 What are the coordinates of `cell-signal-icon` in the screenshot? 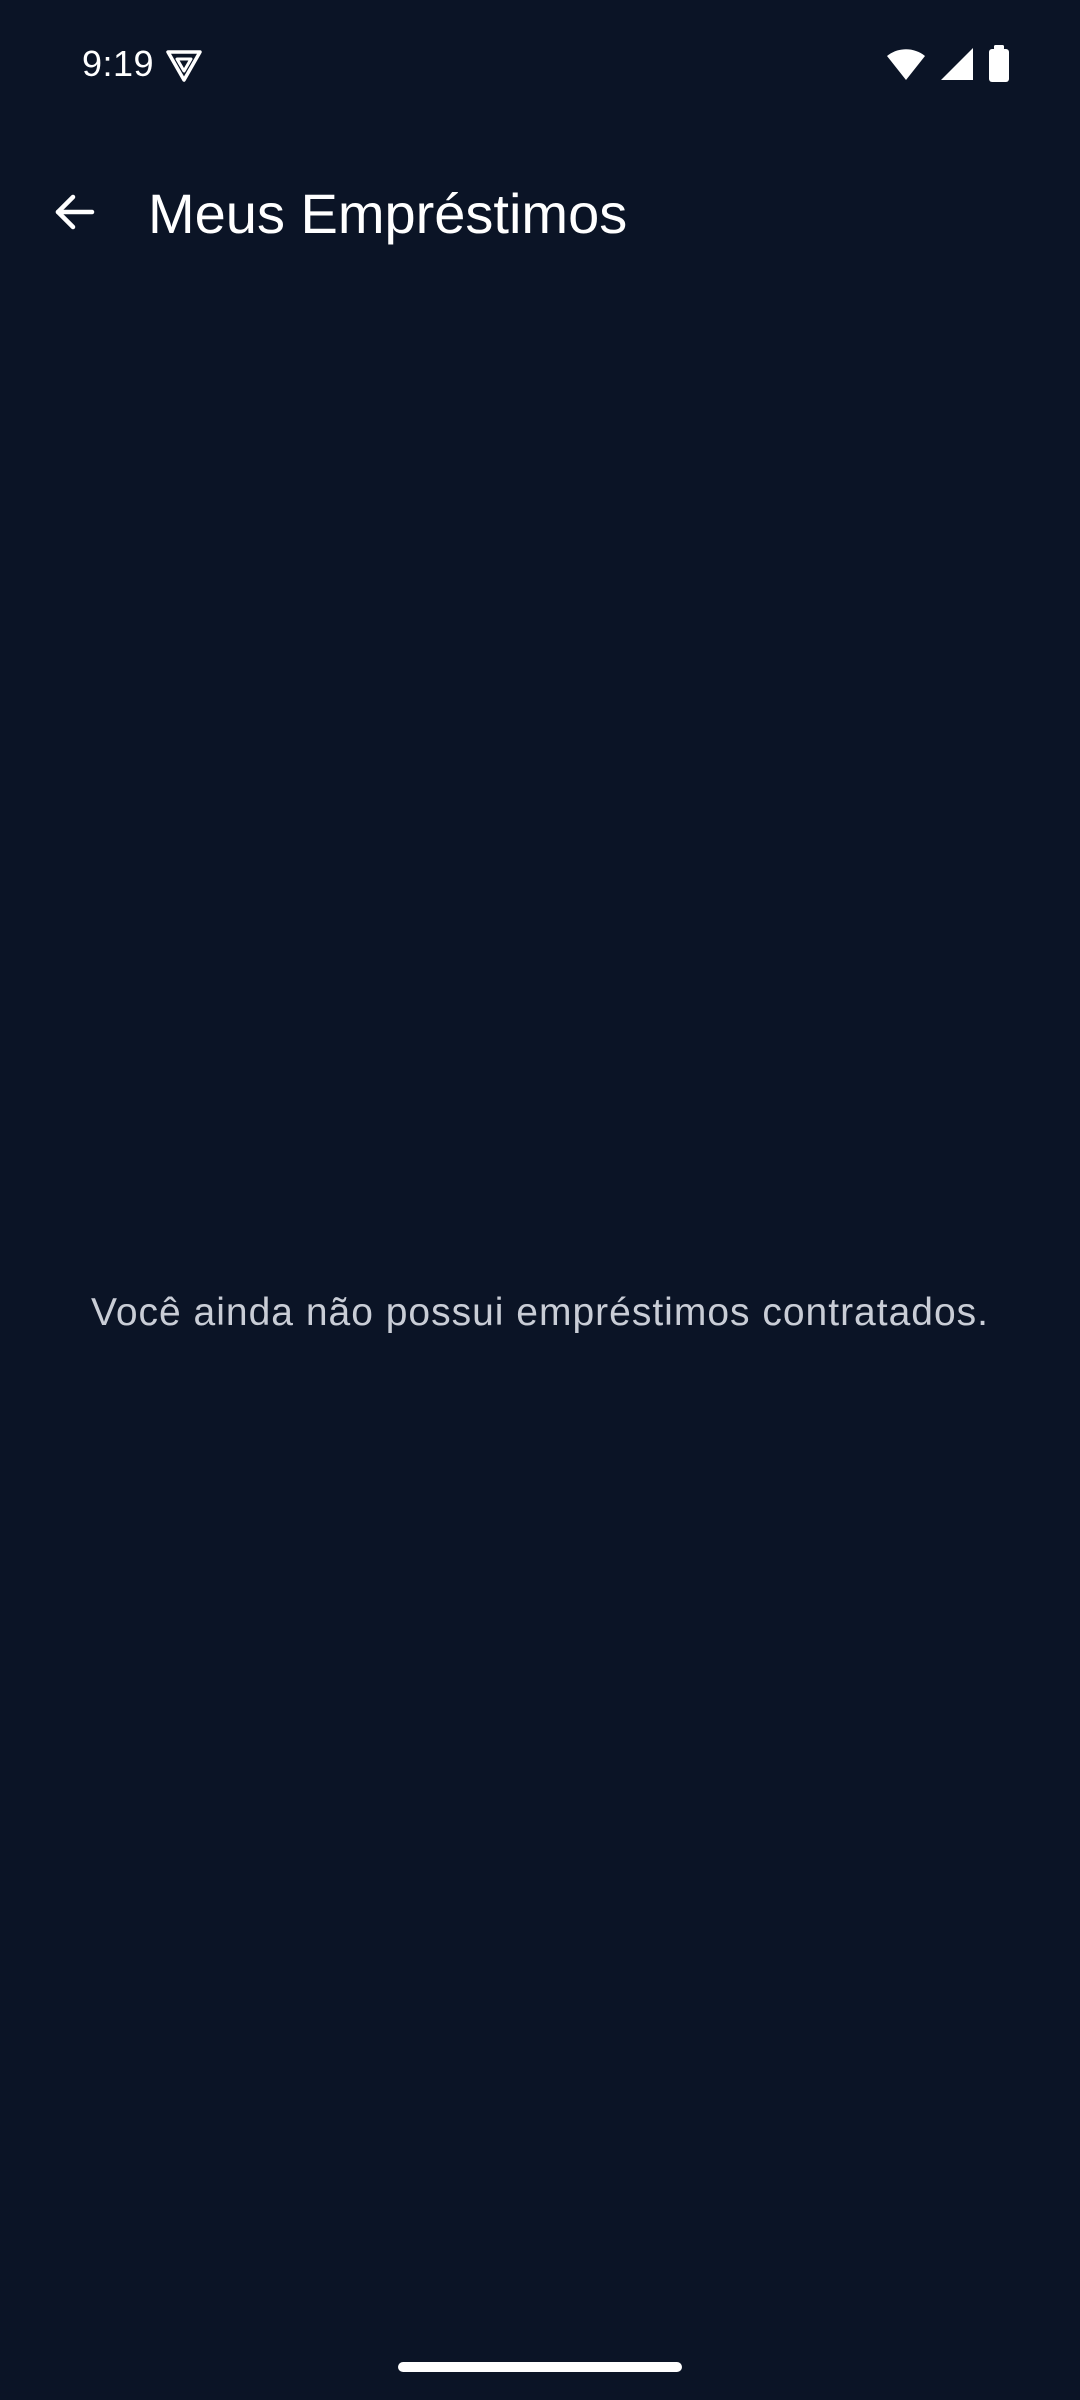 It's located at (957, 64).